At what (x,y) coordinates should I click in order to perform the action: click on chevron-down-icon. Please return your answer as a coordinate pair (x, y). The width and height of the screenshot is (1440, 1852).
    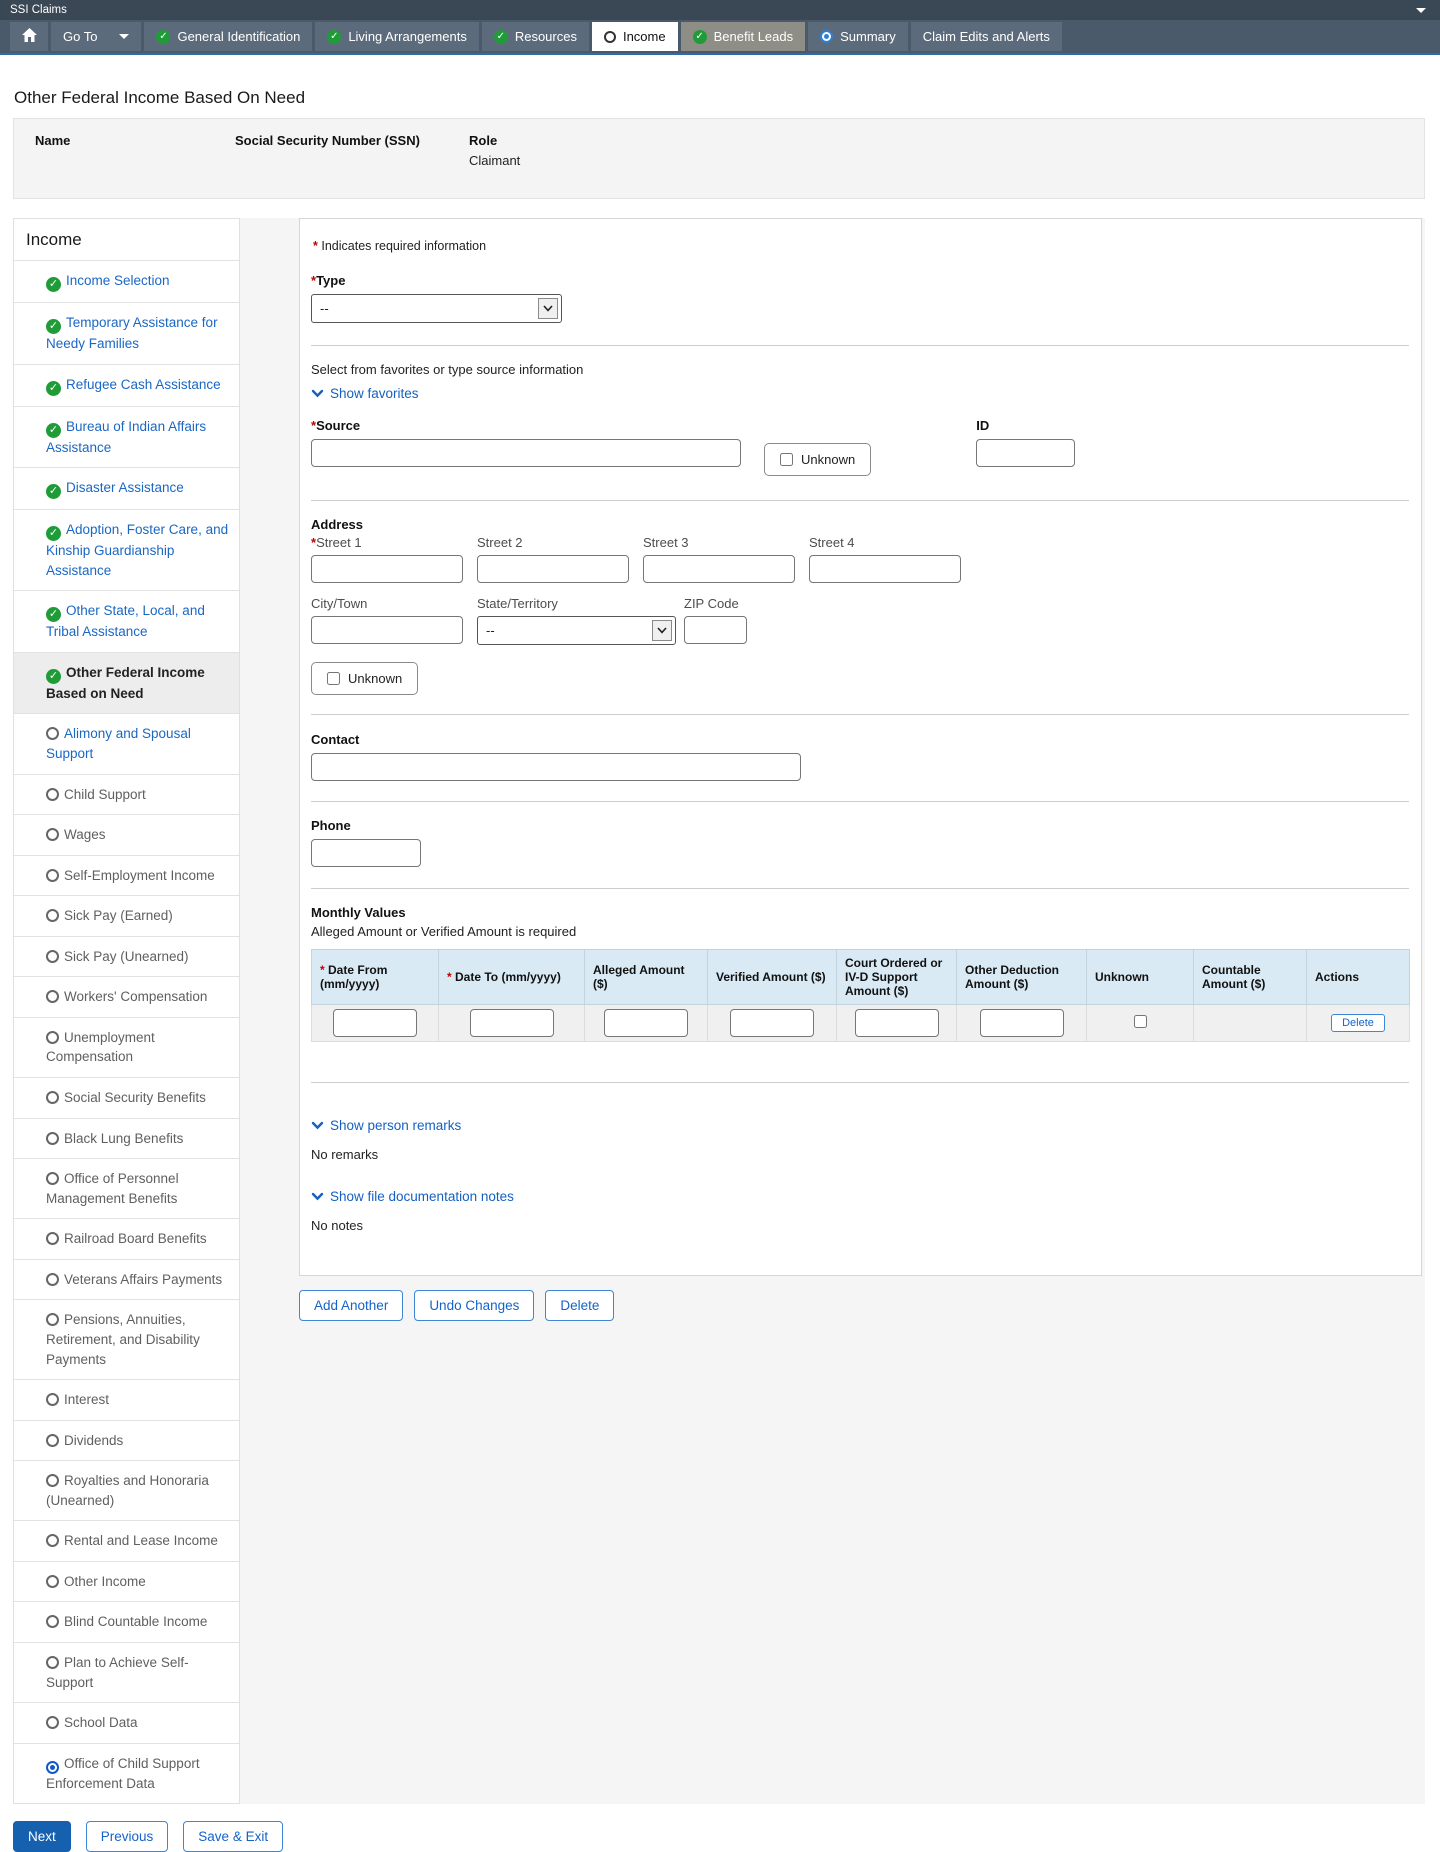
    Looking at the image, I should click on (317, 1125).